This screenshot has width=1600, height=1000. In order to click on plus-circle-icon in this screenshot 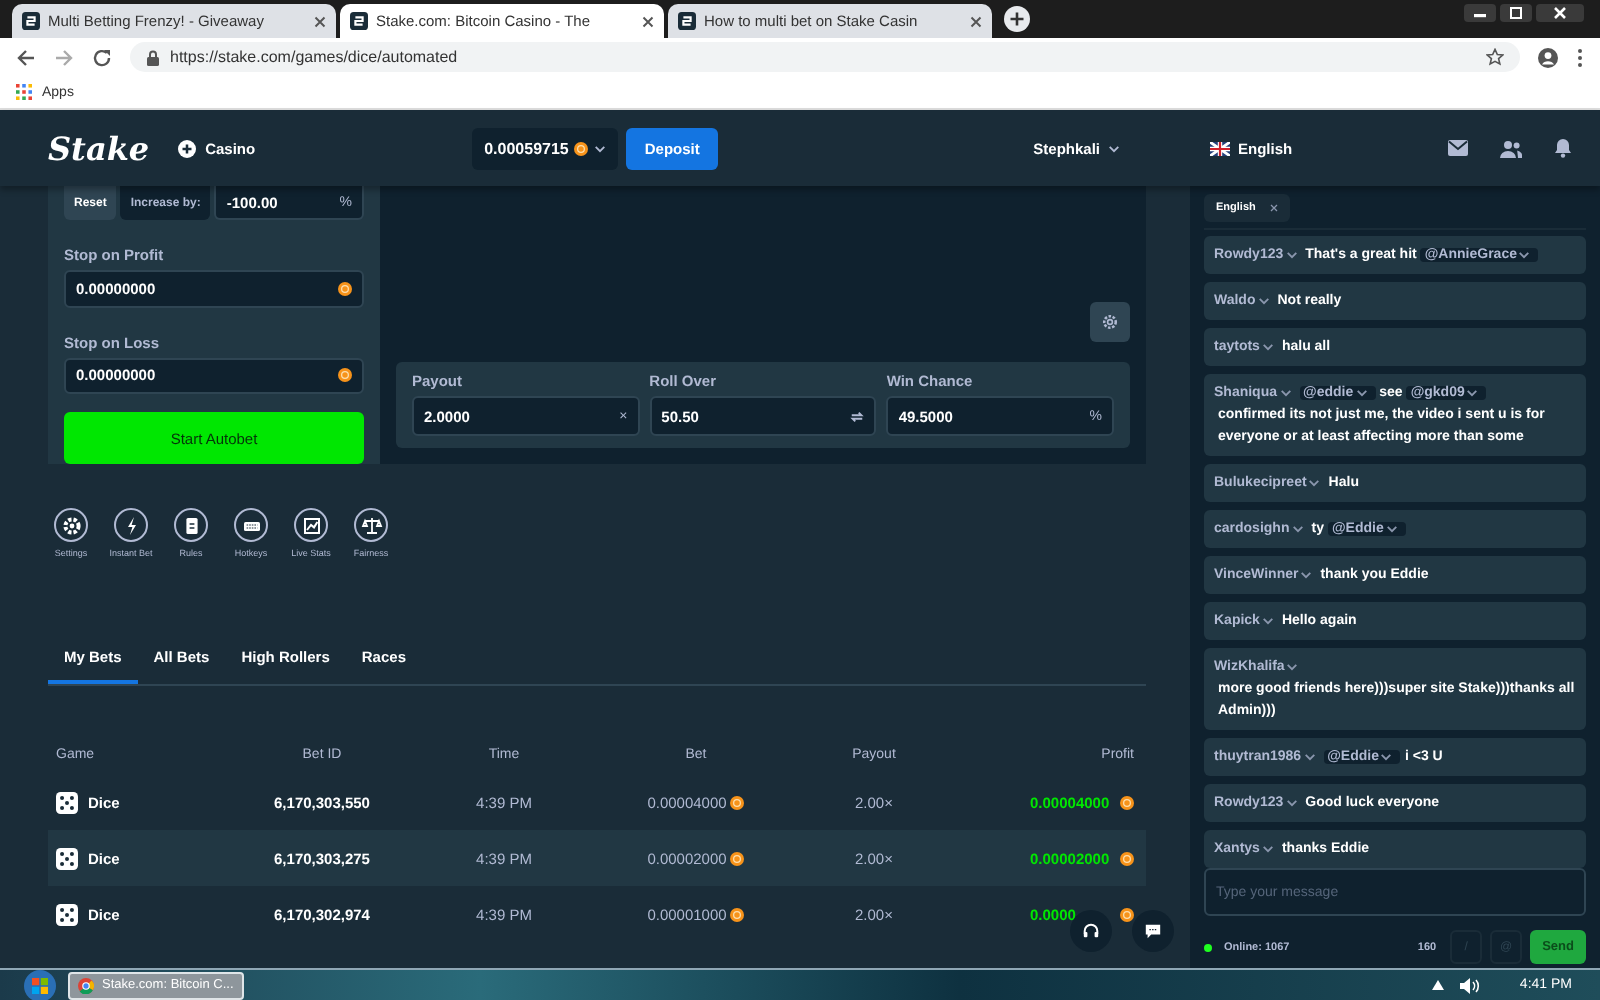, I will do `click(186, 148)`.